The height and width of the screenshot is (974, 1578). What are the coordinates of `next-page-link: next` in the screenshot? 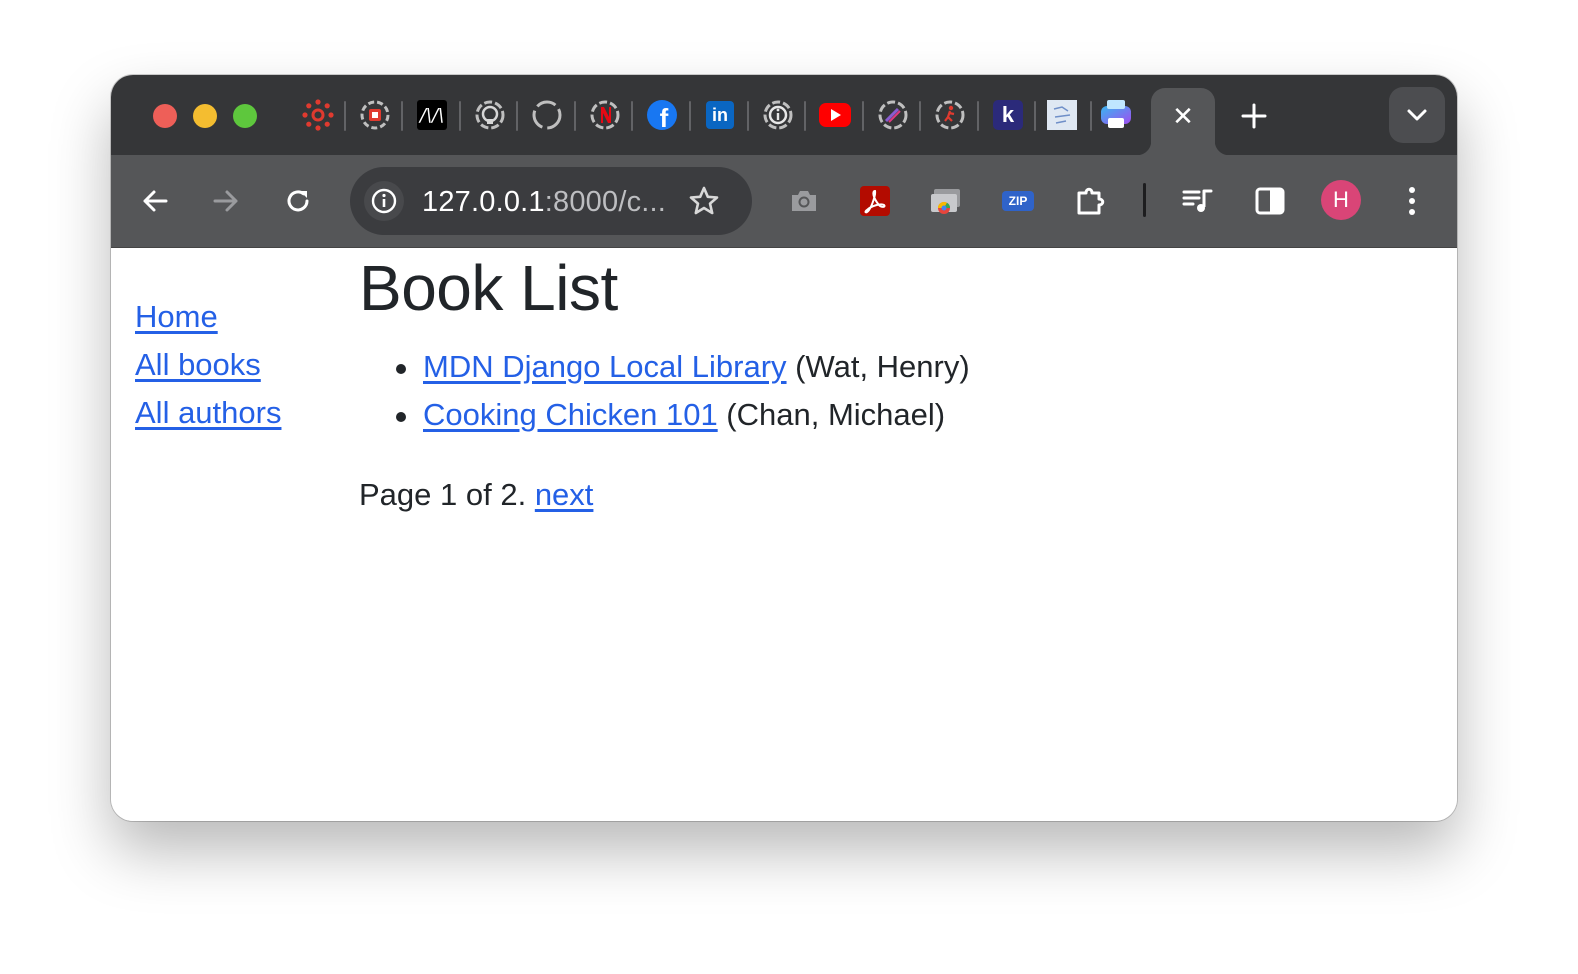 It's located at (564, 494).